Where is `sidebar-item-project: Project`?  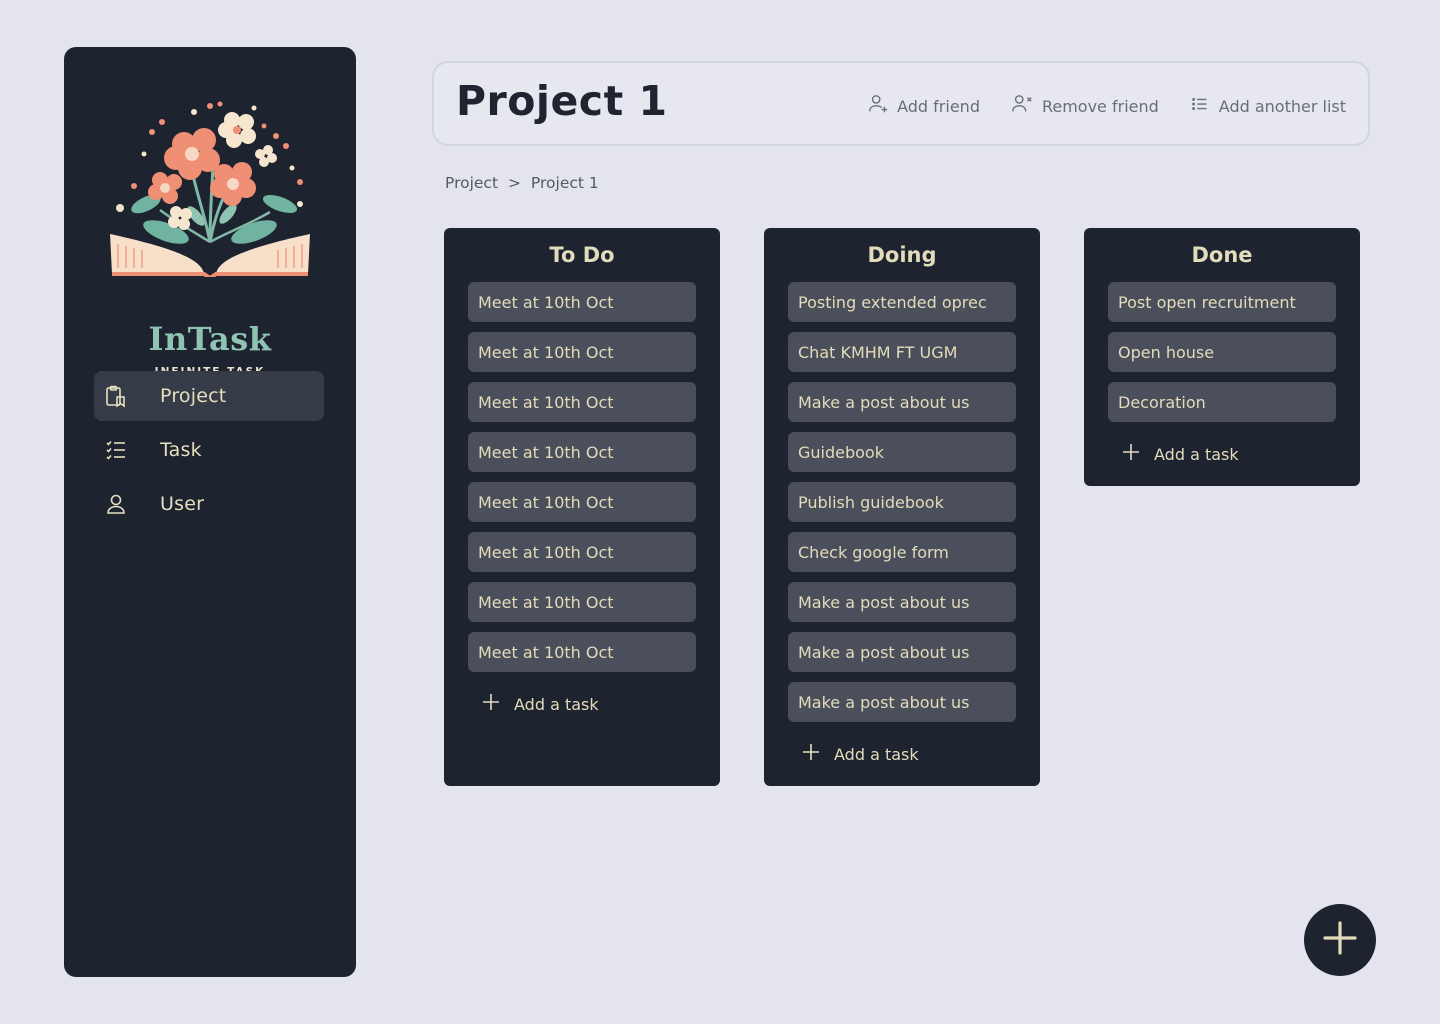
sidebar-item-project: Project is located at coordinates (209, 396).